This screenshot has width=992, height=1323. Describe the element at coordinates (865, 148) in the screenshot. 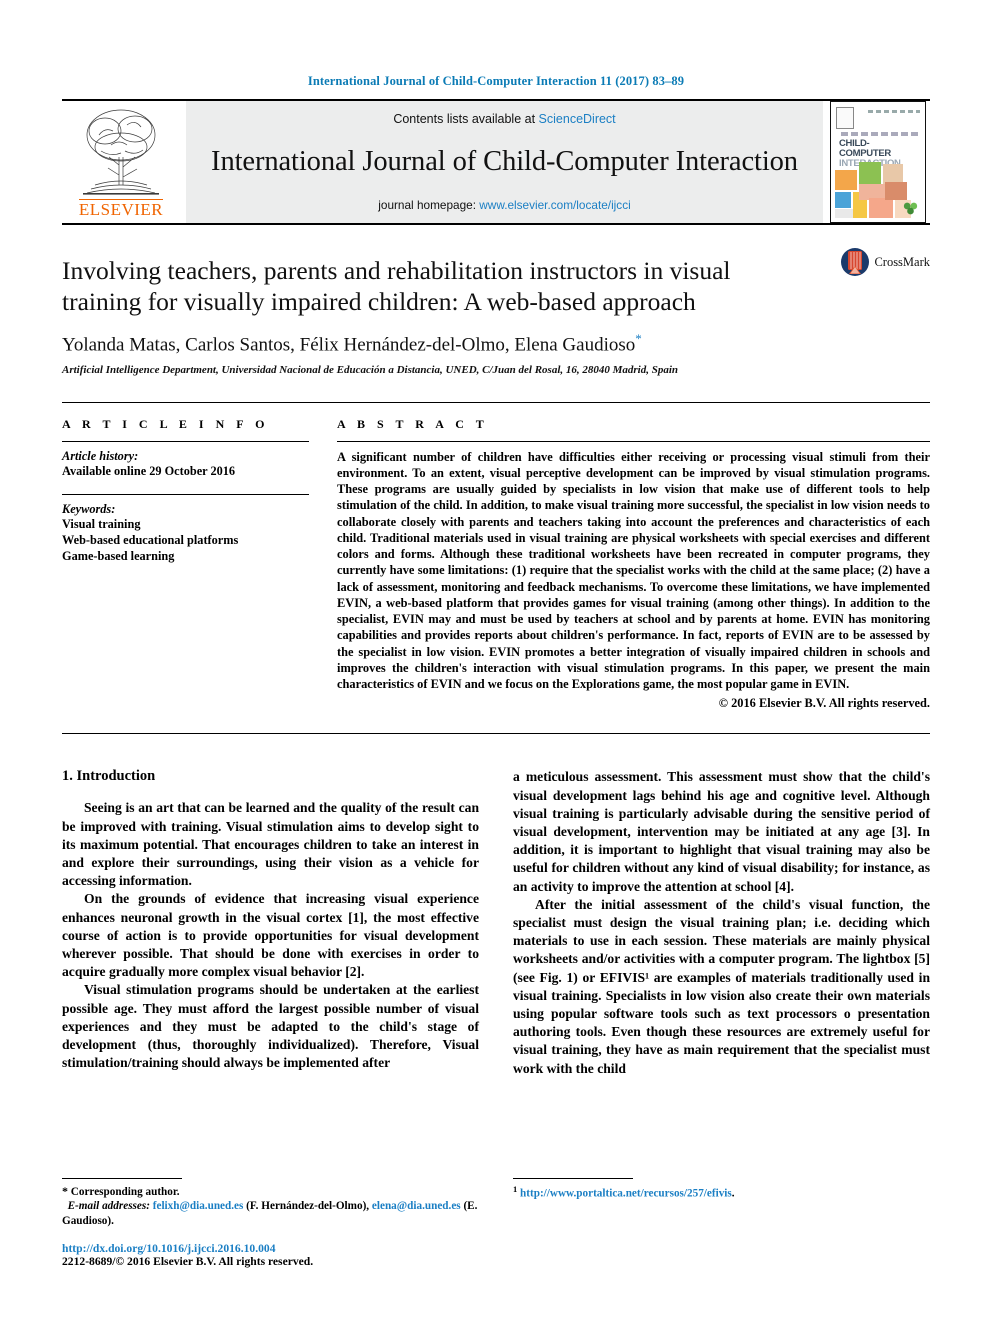

I see `cover-title-line1: CHILD-COMPUTER` at that location.